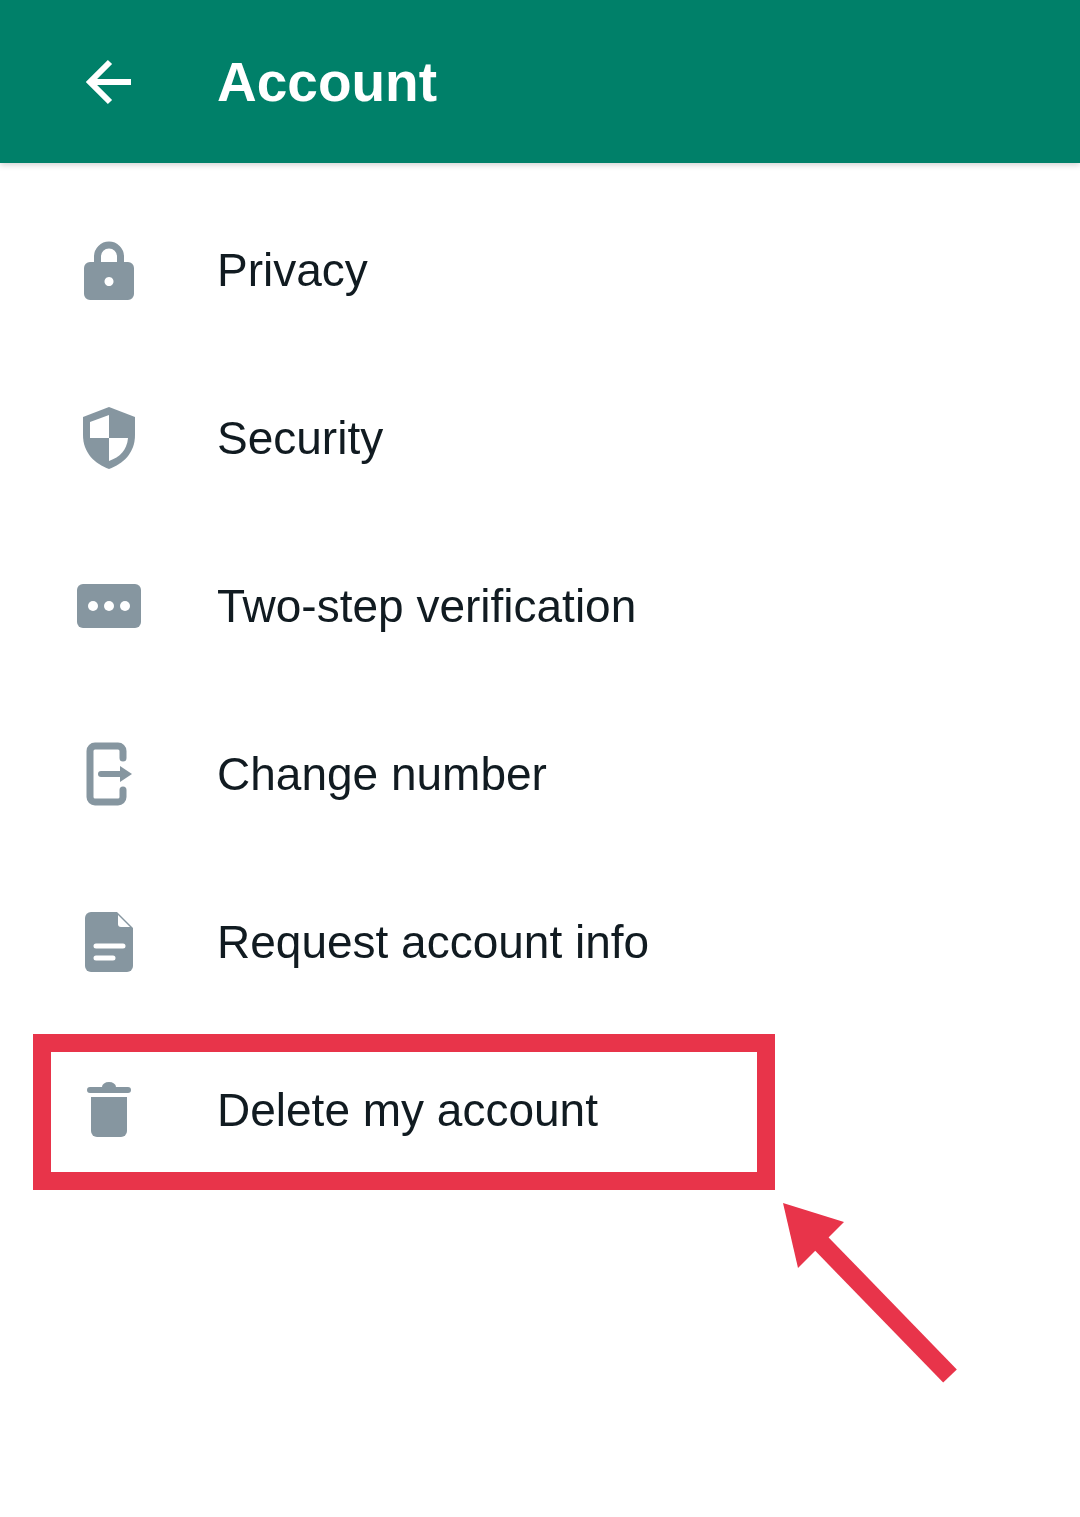 The image size is (1080, 1517). Describe the element at coordinates (540, 606) in the screenshot. I see `settings-item: Two-step verification` at that location.